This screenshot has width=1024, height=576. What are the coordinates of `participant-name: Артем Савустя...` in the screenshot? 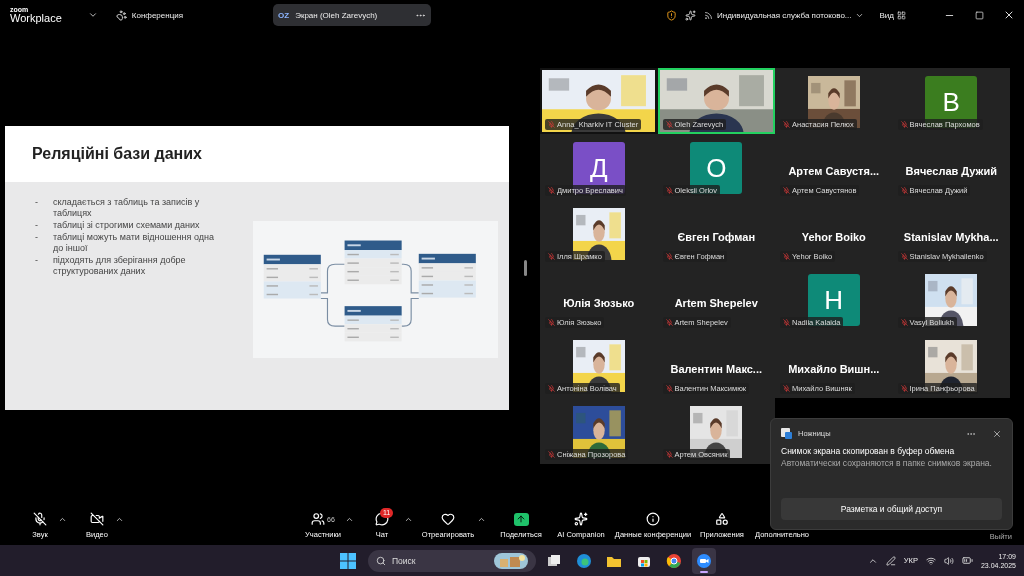 It's located at (834, 171).